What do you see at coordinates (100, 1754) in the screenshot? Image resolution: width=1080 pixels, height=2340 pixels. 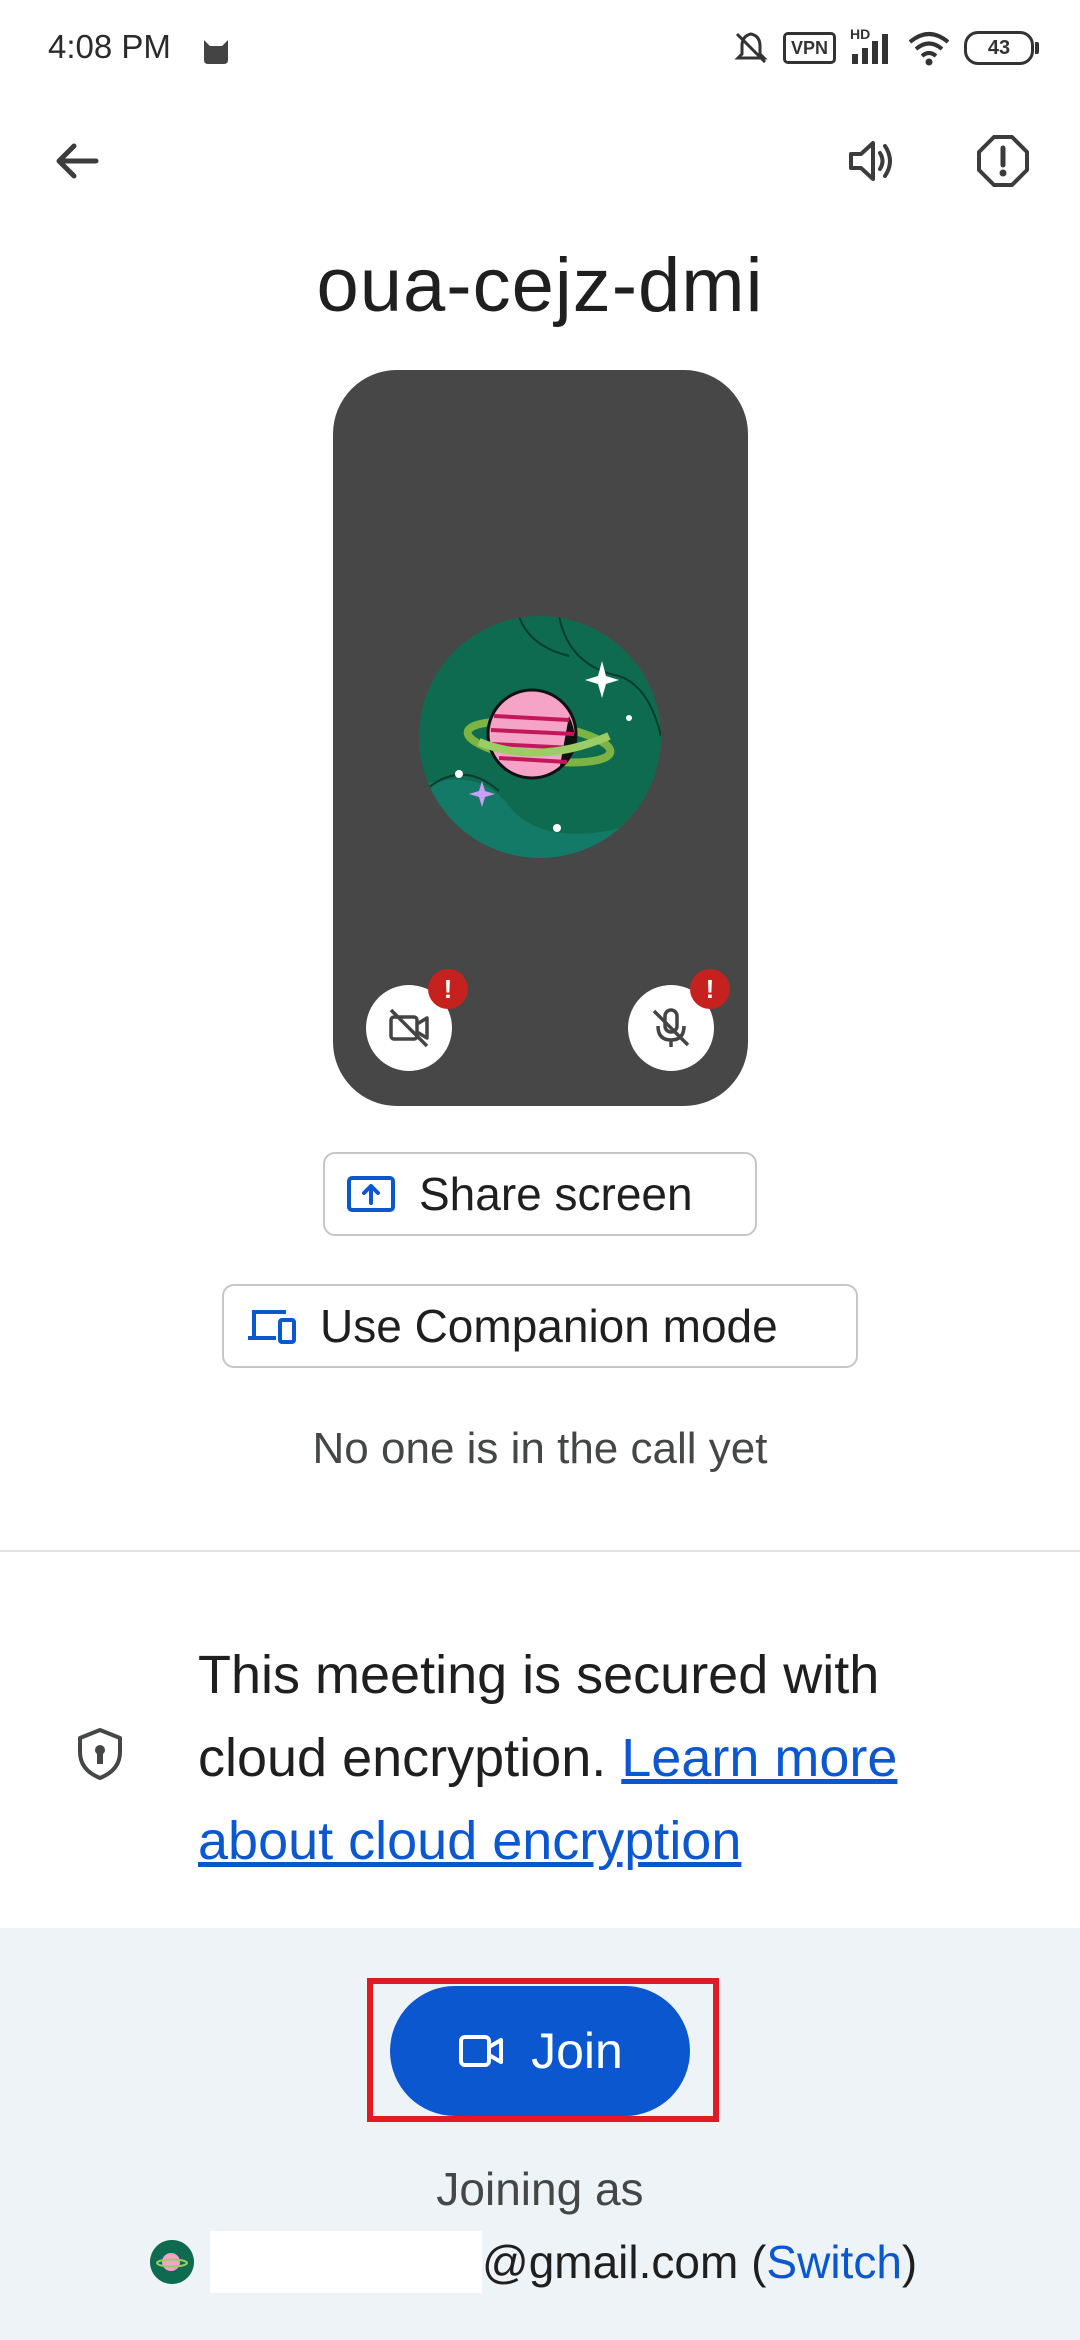 I see `shield-lock-icon` at bounding box center [100, 1754].